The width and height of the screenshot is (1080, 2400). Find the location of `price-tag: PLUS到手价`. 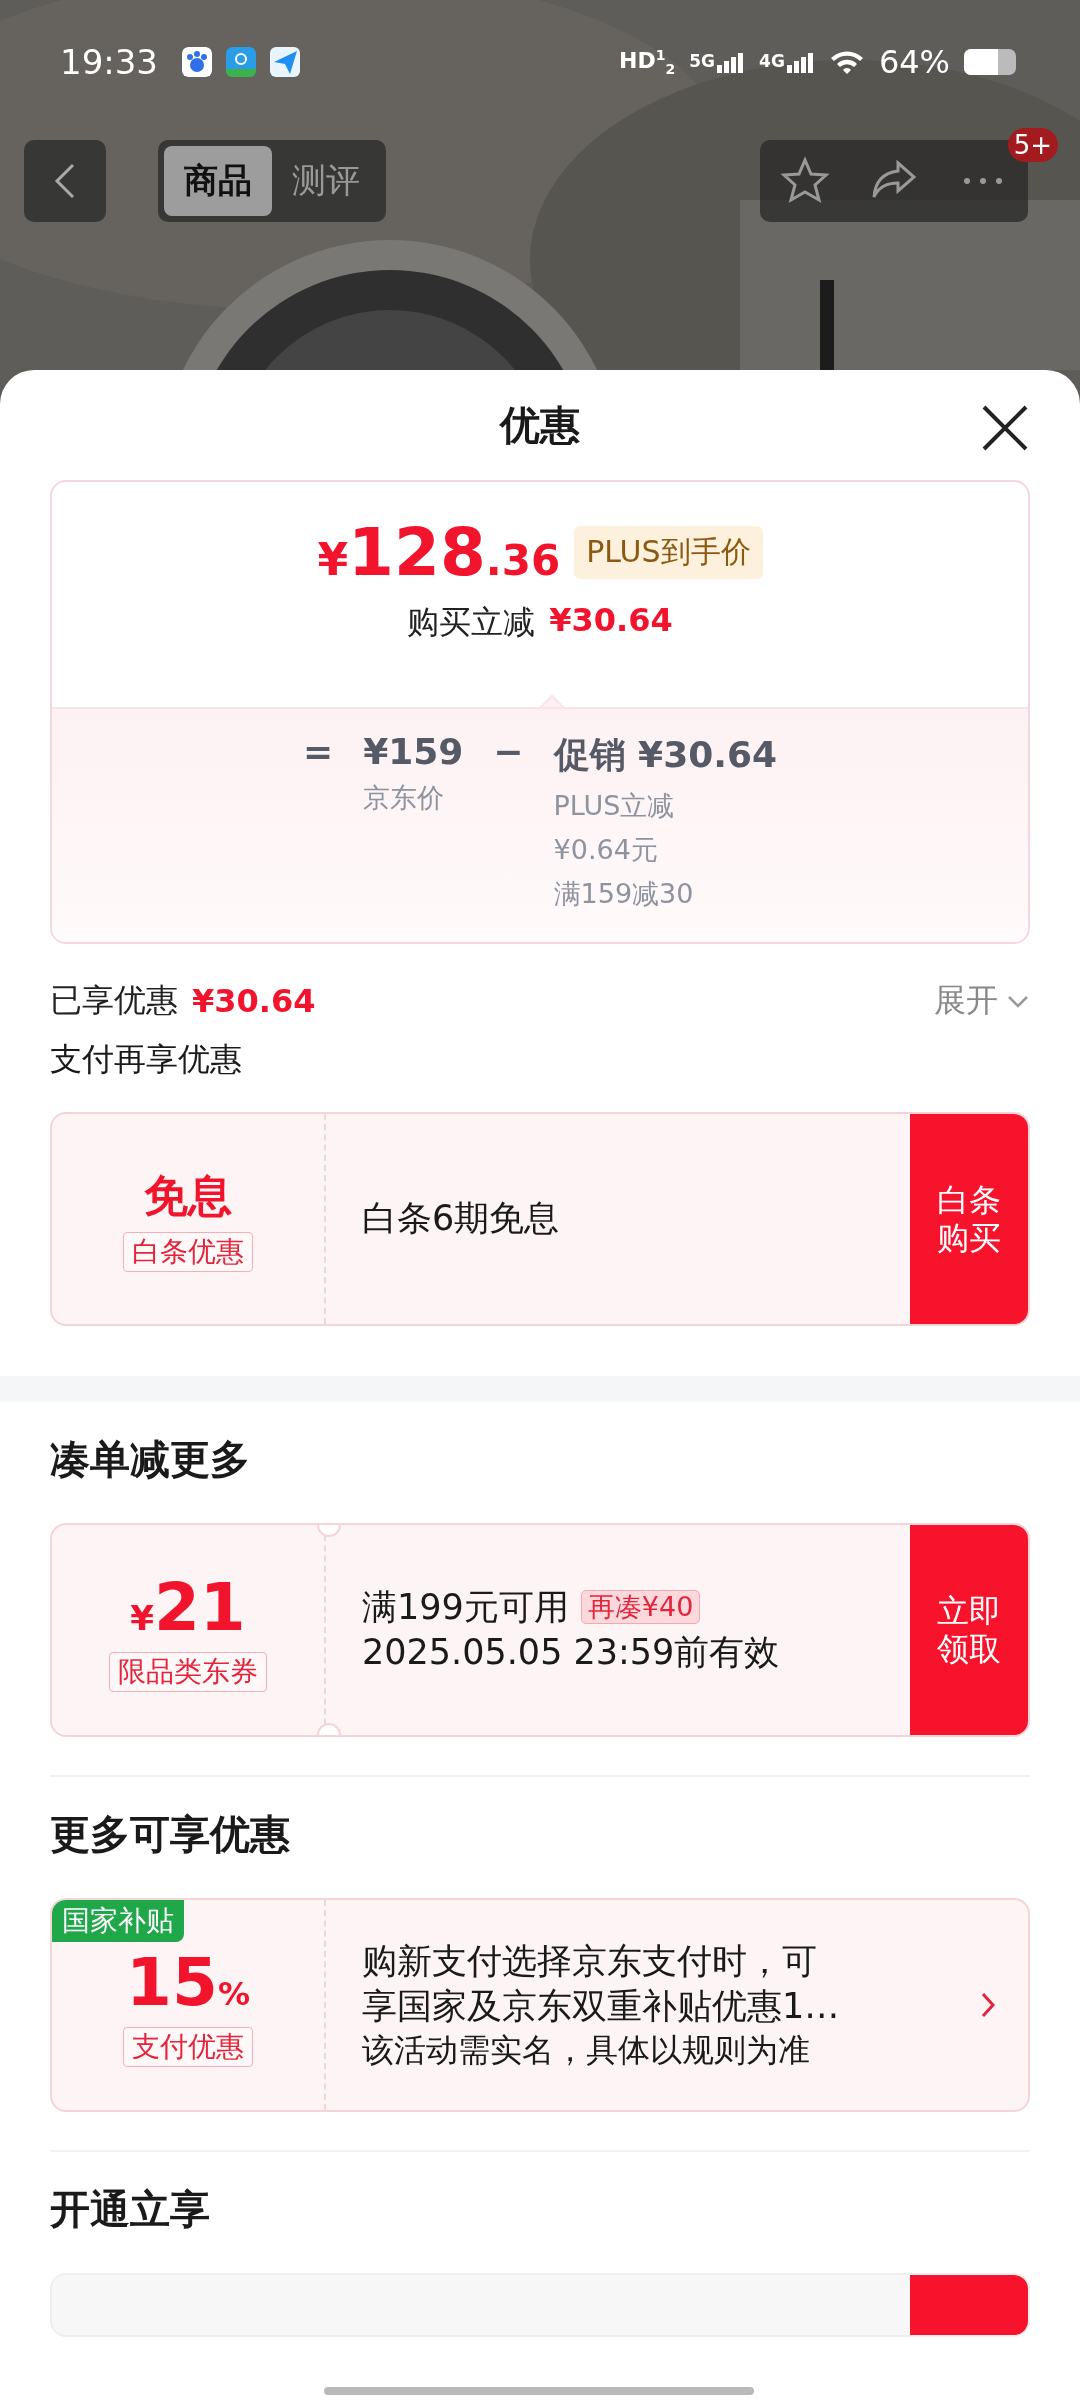

price-tag: PLUS到手价 is located at coordinates (668, 552).